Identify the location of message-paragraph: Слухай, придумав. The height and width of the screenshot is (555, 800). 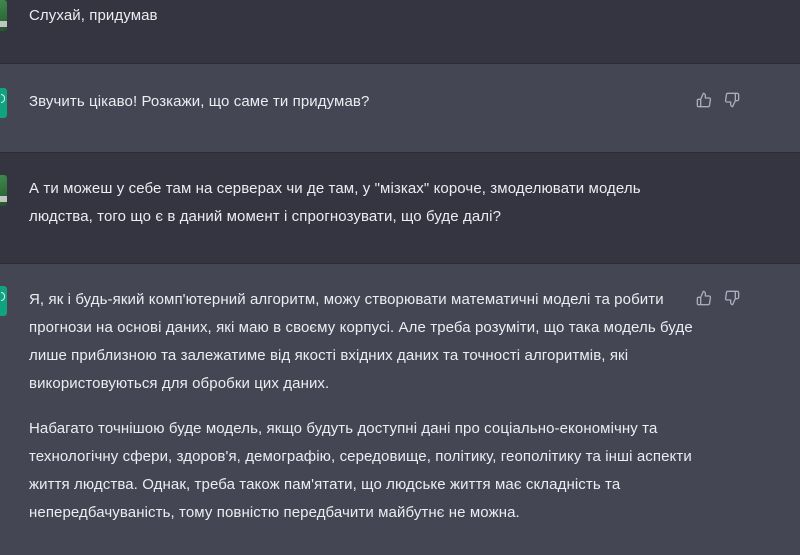
(93, 15).